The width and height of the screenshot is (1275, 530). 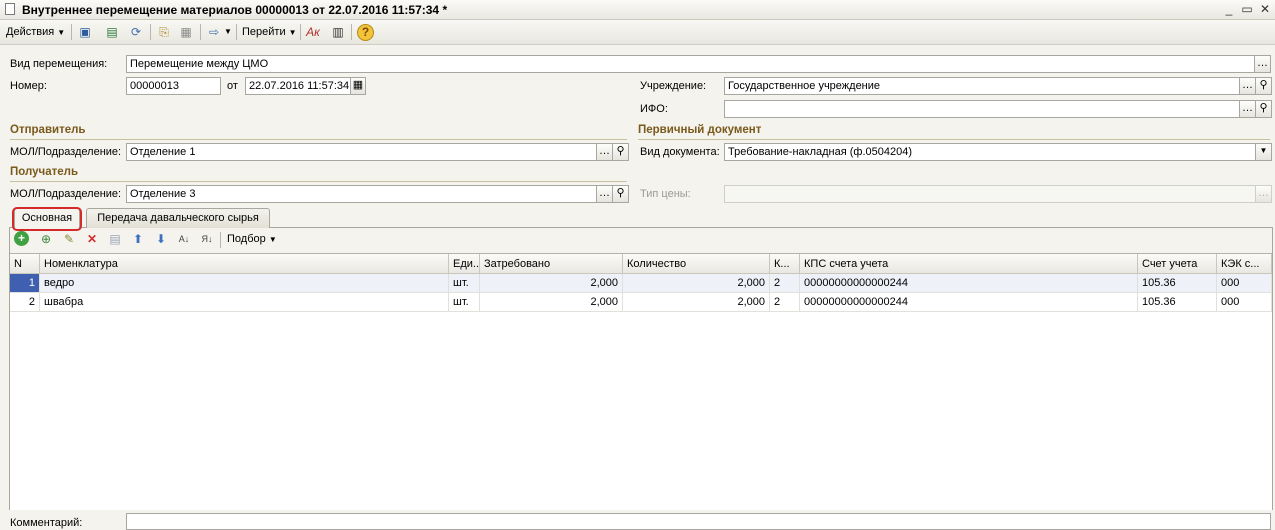 What do you see at coordinates (700, 130) in the screenshot?
I see `primary-doc-section-title: Первичный документ` at bounding box center [700, 130].